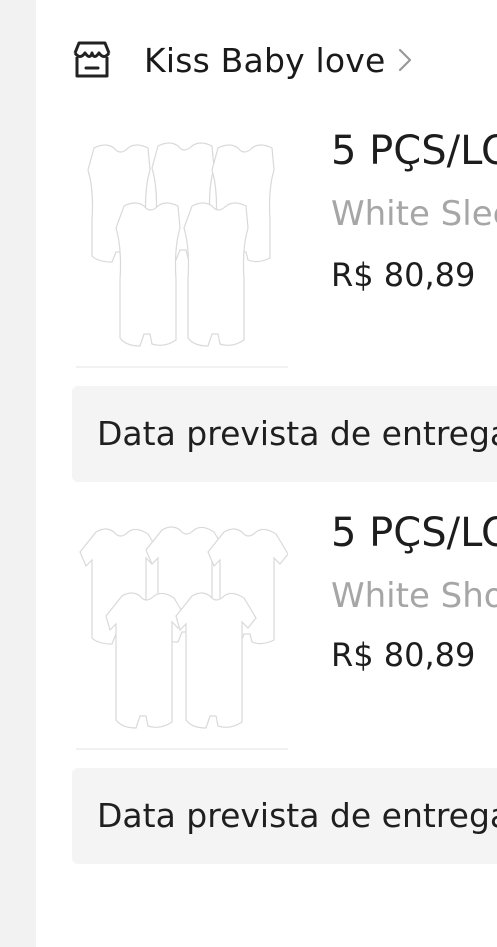  I want to click on short-sleeve-bodysuits-image, so click(184, 627).